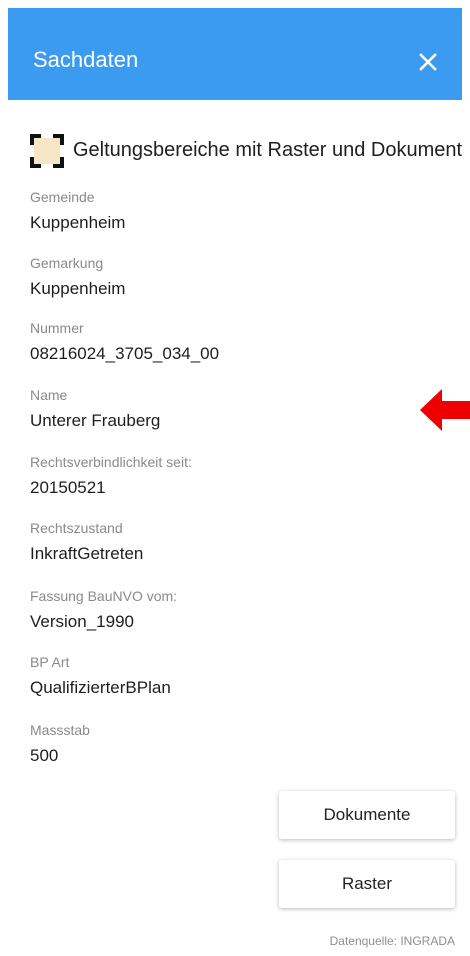 Image resolution: width=470 pixels, height=956 pixels. What do you see at coordinates (86, 59) in the screenshot?
I see `panel-title: Sachdaten` at bounding box center [86, 59].